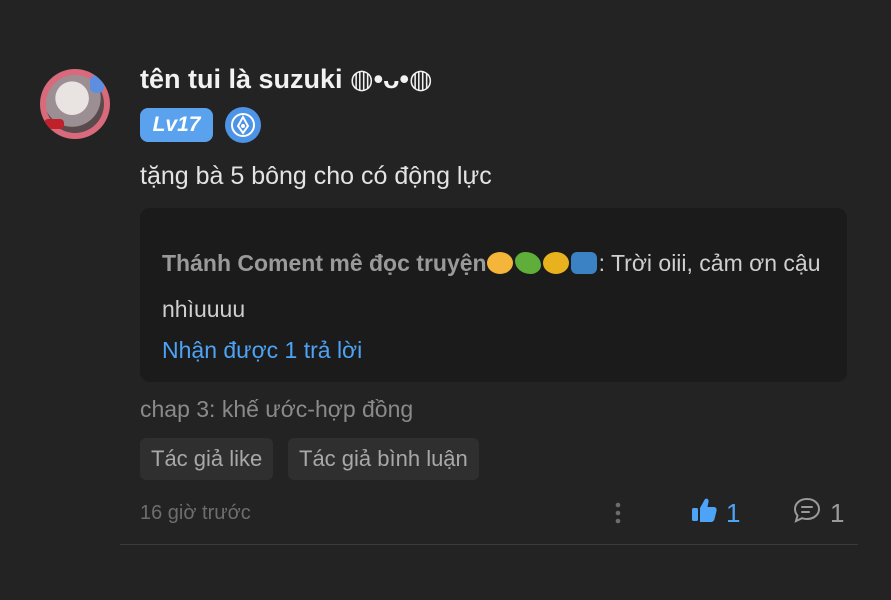 The width and height of the screenshot is (891, 600). I want to click on avatar, so click(75, 104).